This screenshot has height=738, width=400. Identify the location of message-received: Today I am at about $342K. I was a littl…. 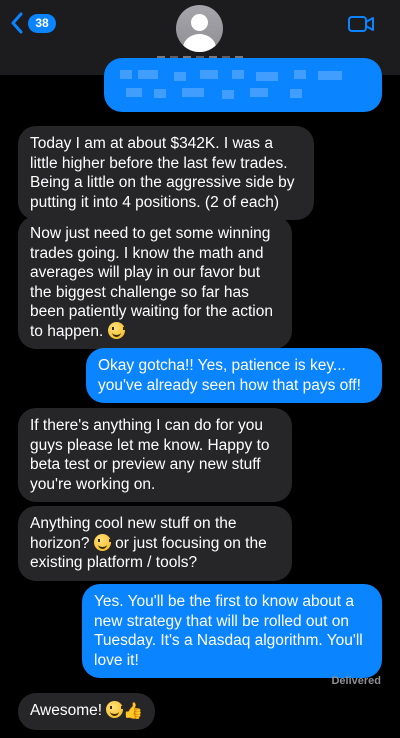
(166, 173).